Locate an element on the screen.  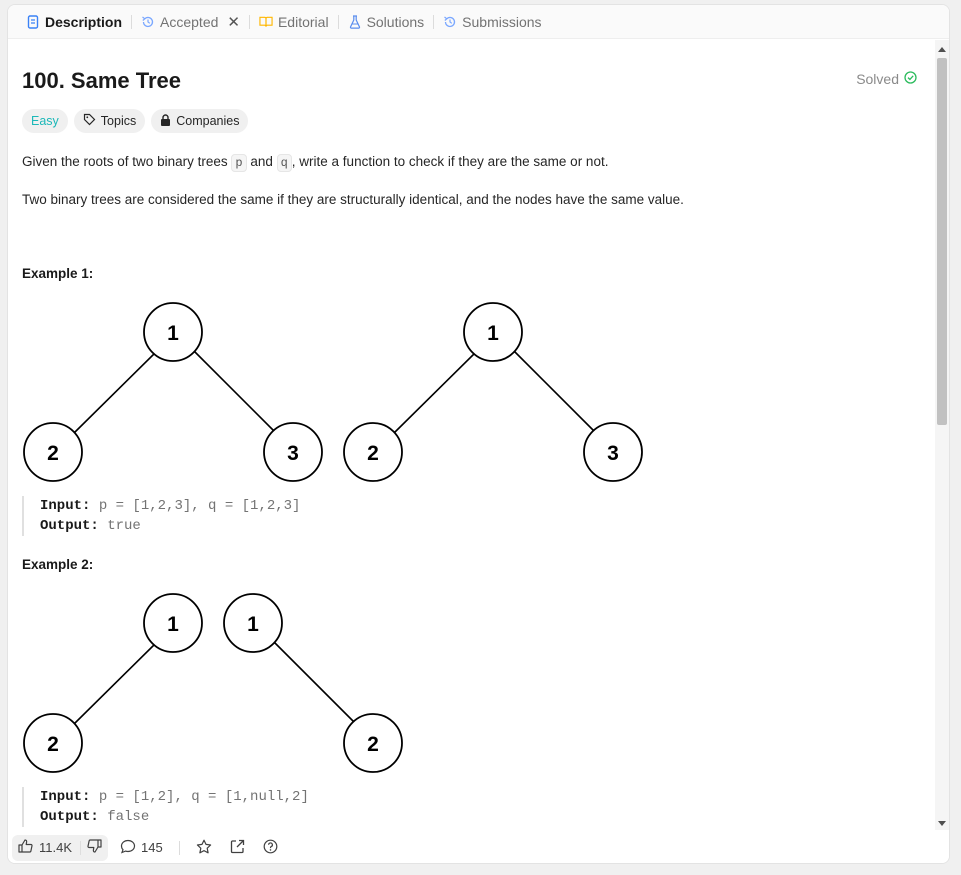
companies-label: Companies is located at coordinates (208, 121).